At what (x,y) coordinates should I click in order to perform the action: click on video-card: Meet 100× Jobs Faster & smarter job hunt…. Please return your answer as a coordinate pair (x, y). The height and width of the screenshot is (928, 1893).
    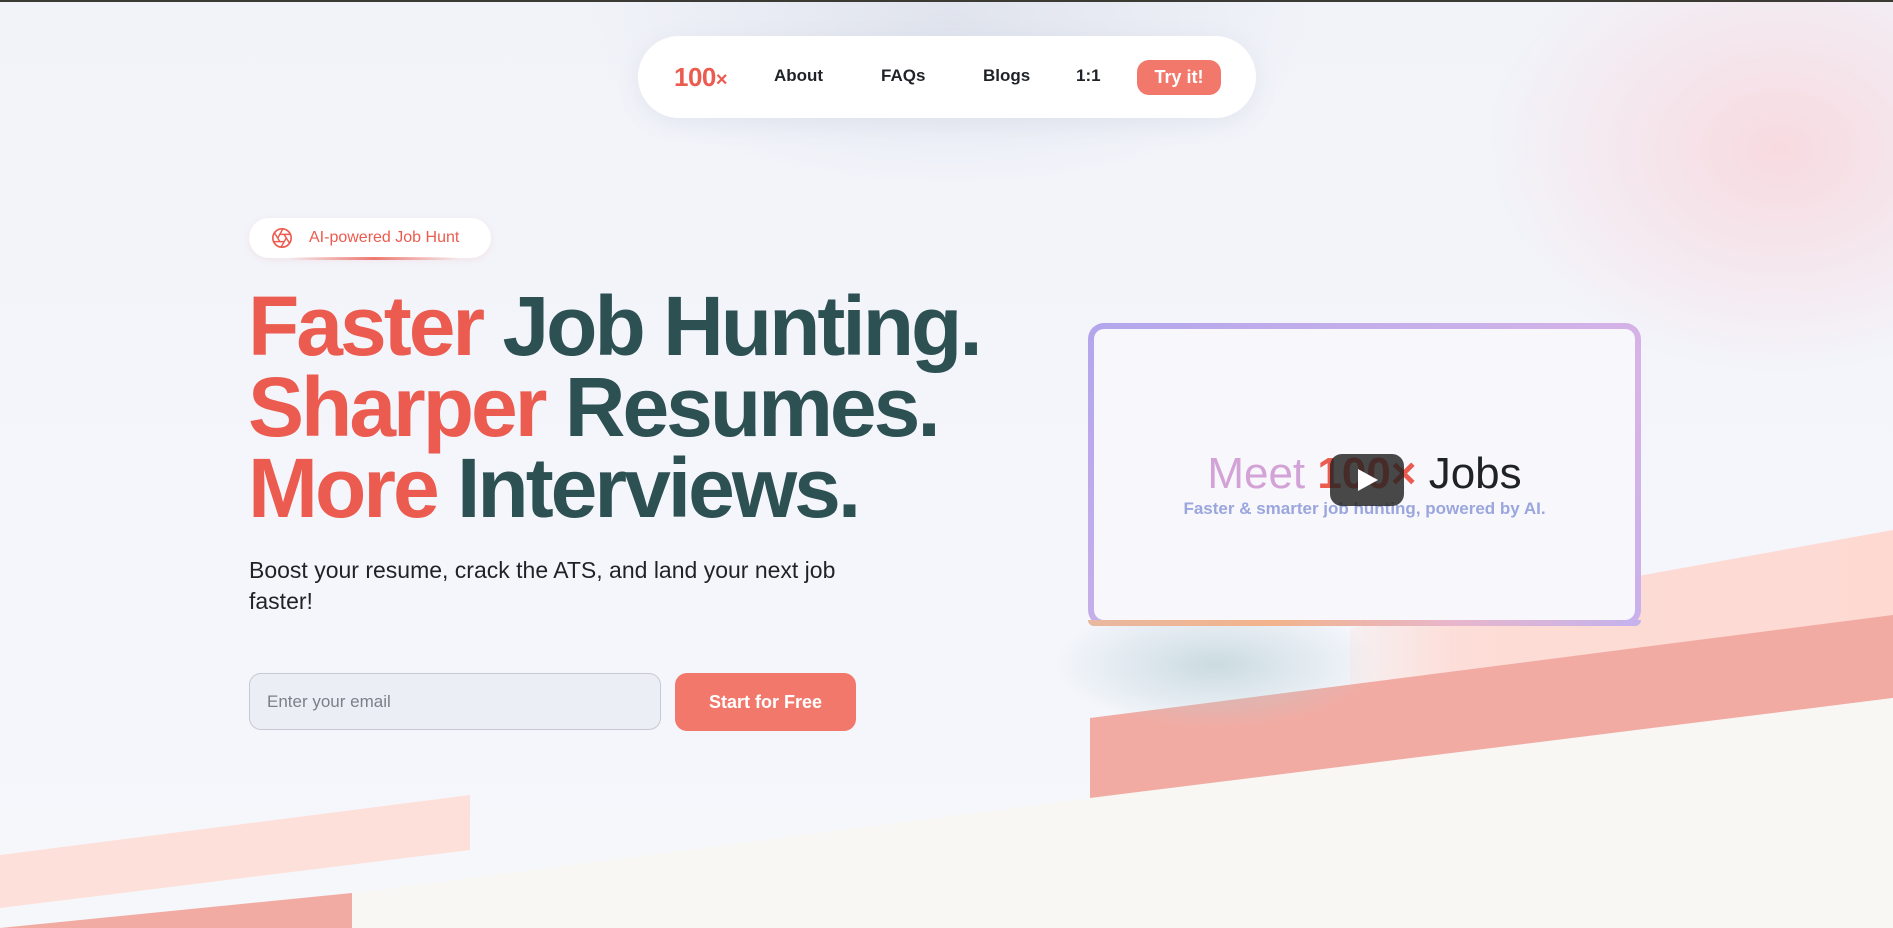
    Looking at the image, I should click on (1364, 474).